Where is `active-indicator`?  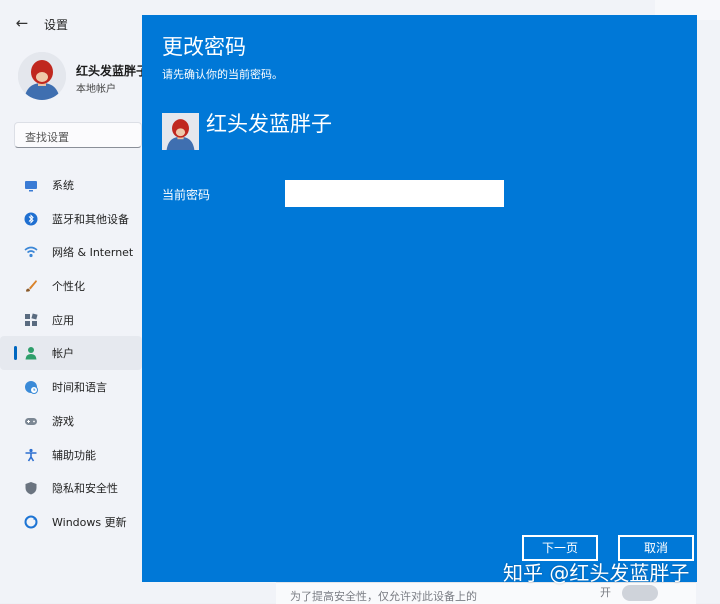
active-indicator is located at coordinates (15, 353).